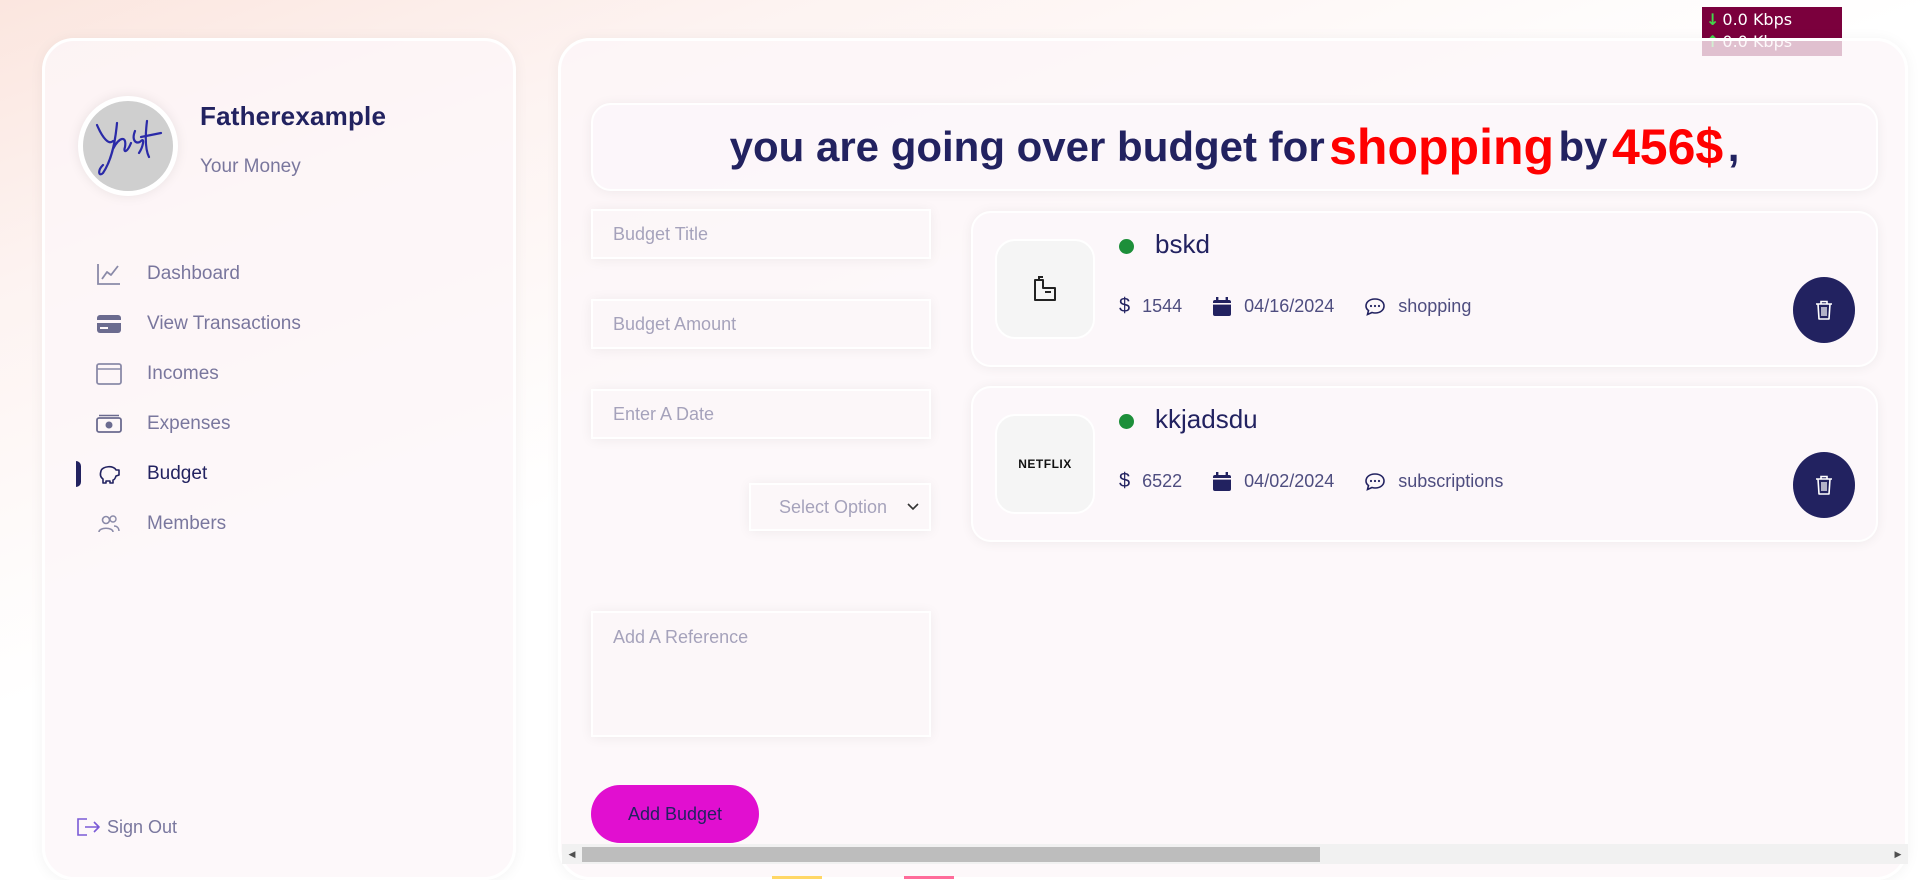 This screenshot has height=880, width=1920. I want to click on money-bill-icon, so click(109, 424).